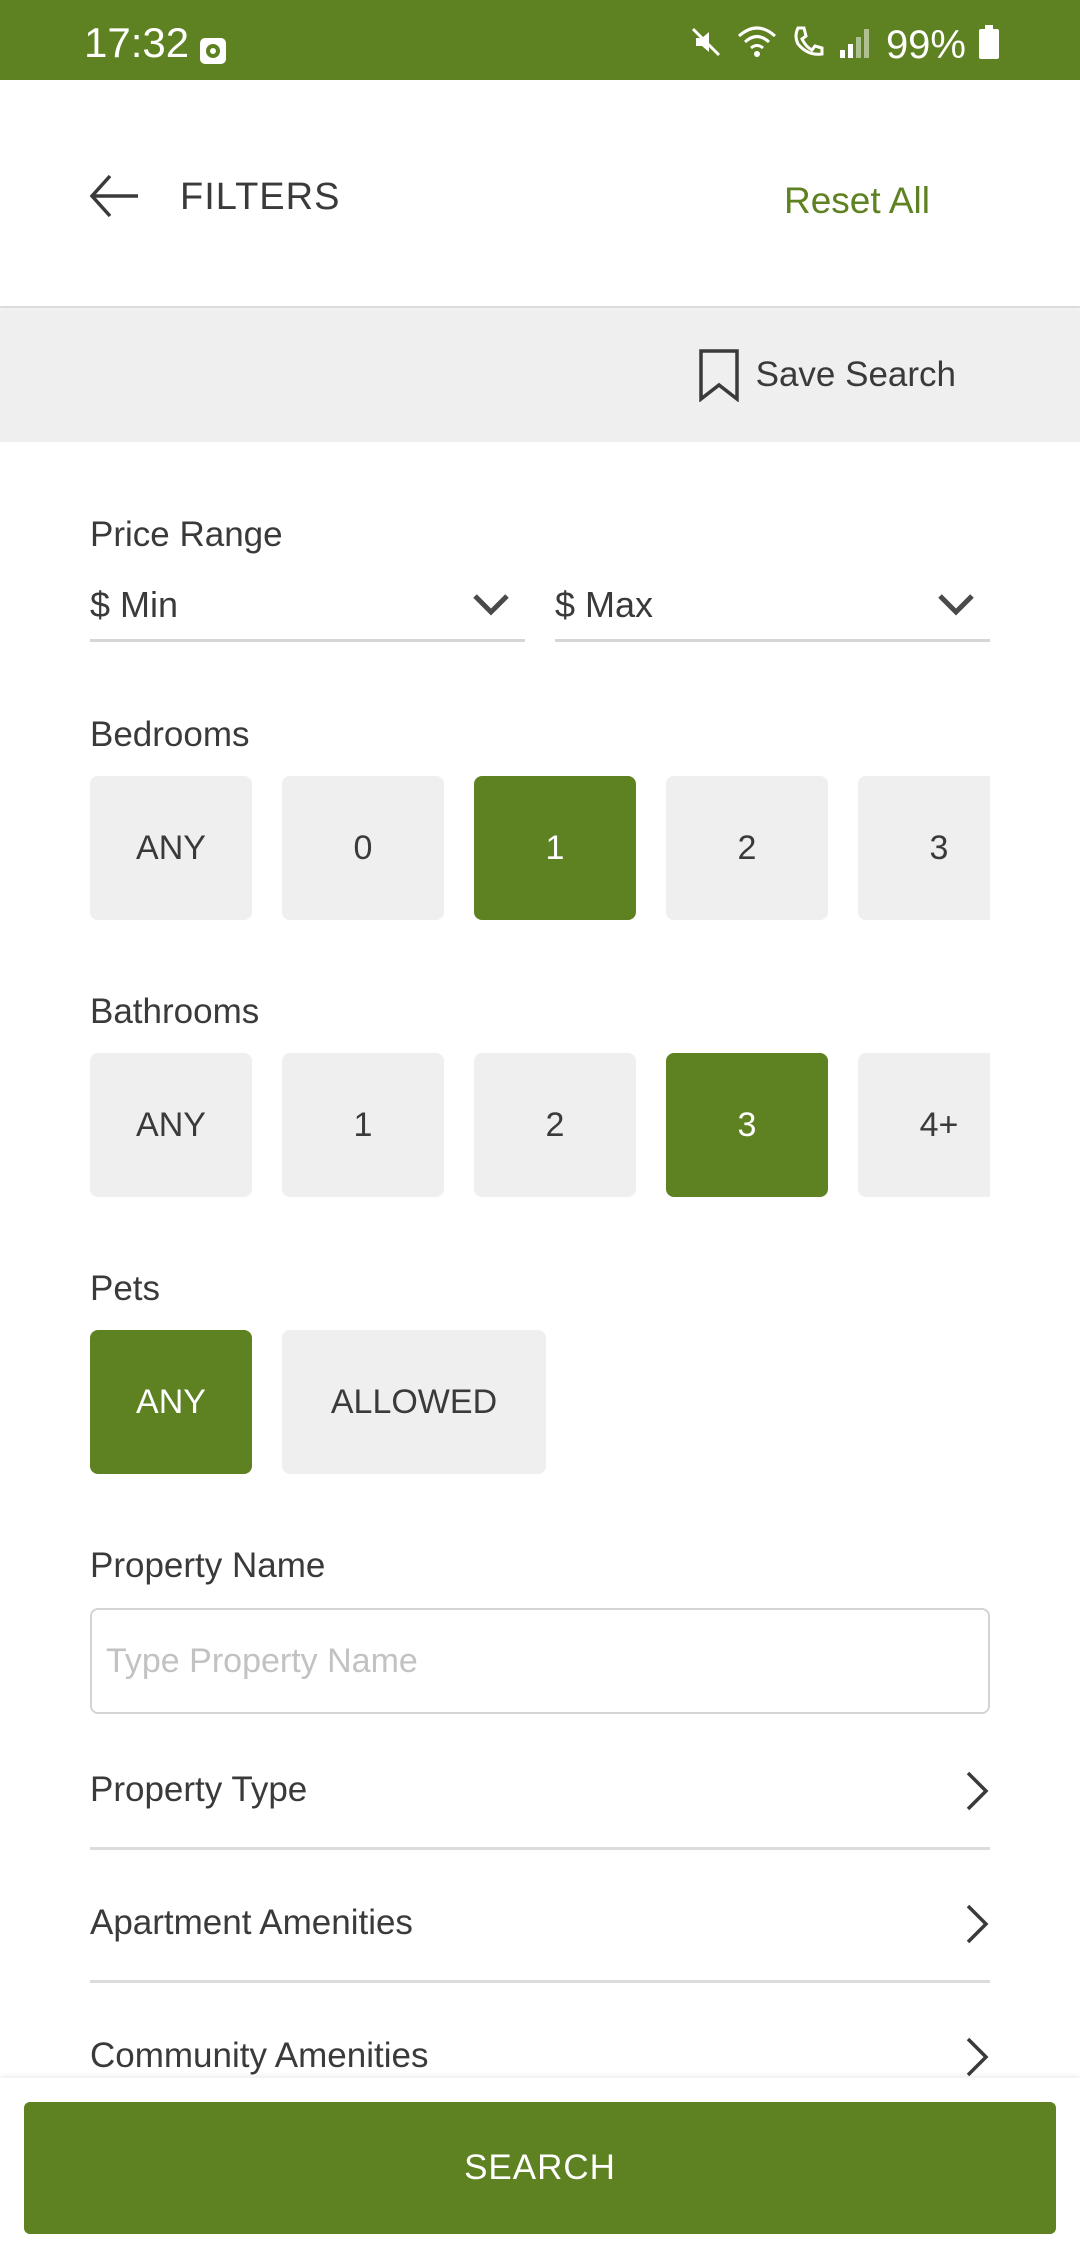 This screenshot has width=1080, height=2248. I want to click on status-time: 17:32, so click(137, 42).